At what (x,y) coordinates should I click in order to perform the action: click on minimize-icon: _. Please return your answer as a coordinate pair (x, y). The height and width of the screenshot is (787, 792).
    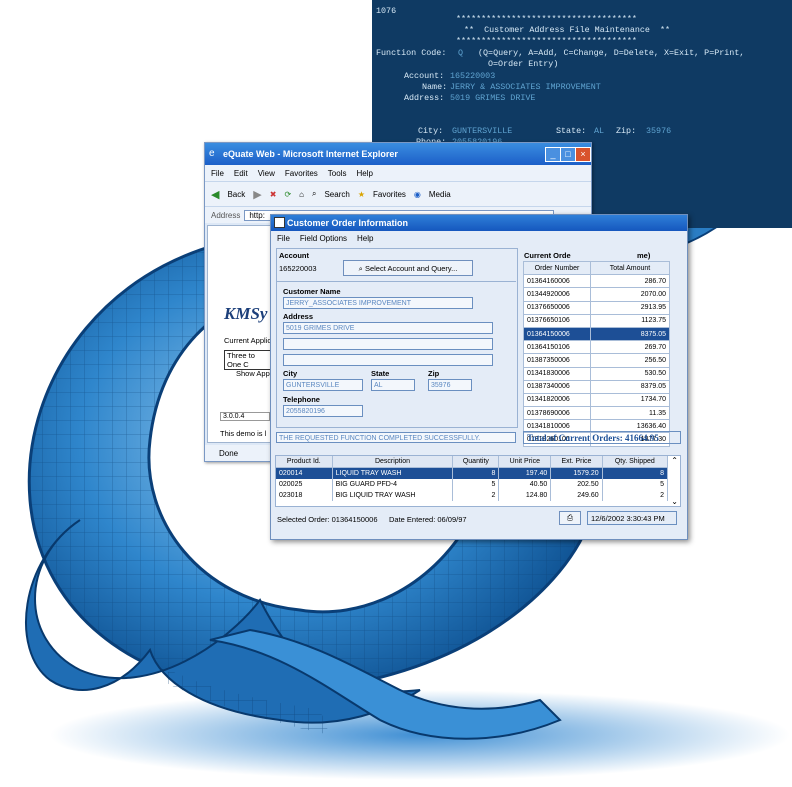
    Looking at the image, I should click on (553, 154).